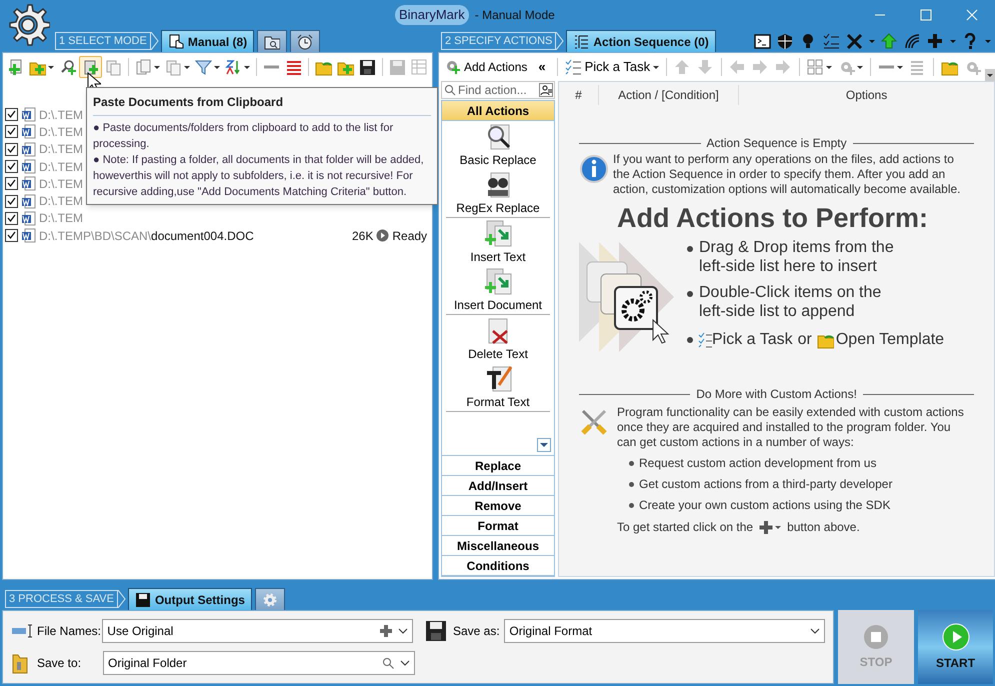 The width and height of the screenshot is (995, 686). Describe the element at coordinates (823, 527) in the screenshot. I see `footer-text: button above.` at that location.